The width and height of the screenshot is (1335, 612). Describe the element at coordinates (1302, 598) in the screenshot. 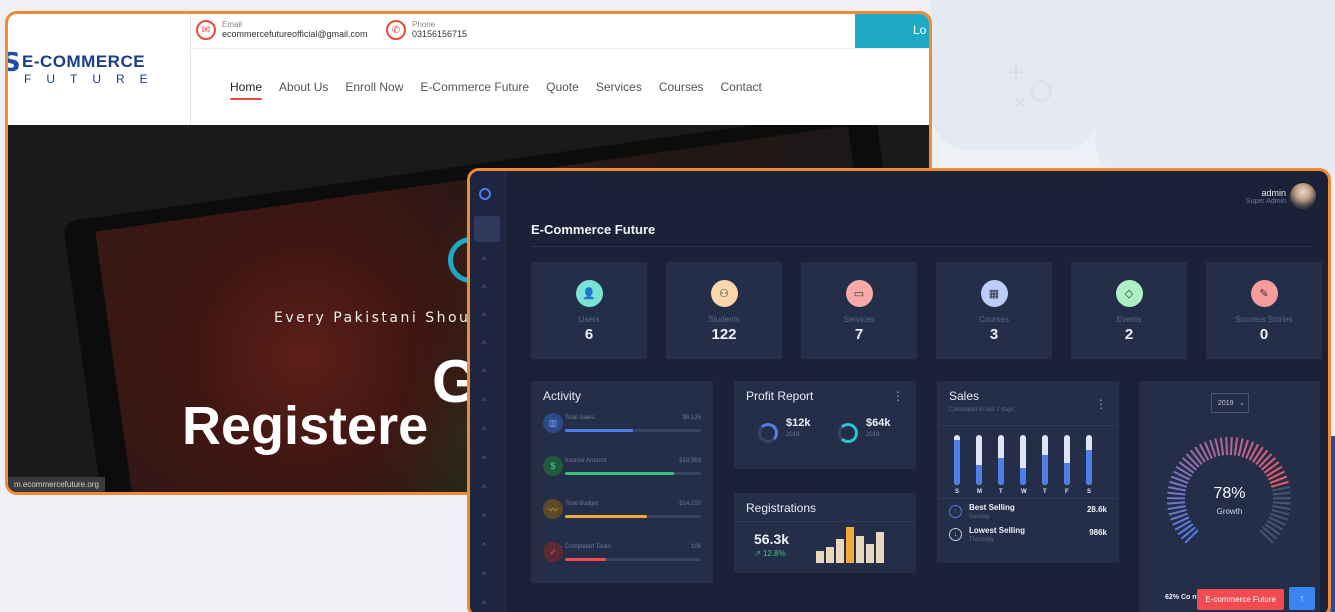

I see `scroll-top-button: ↑` at that location.